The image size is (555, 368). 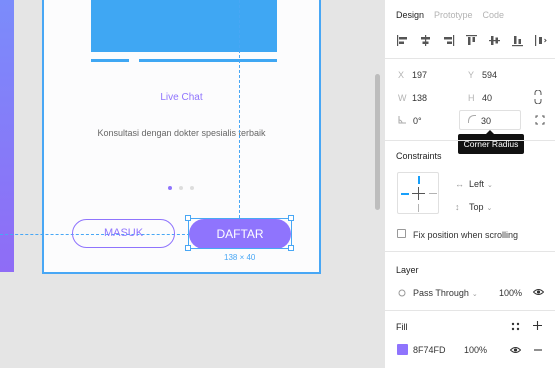 I want to click on hero-image-placeholder, so click(x=184, y=26).